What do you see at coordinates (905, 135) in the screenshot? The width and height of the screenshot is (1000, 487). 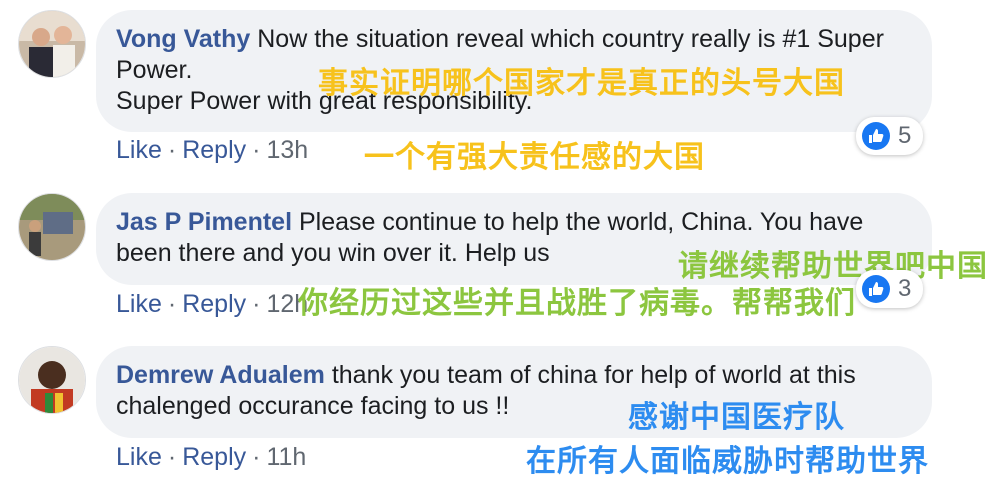 I see `reaction-number: 5` at bounding box center [905, 135].